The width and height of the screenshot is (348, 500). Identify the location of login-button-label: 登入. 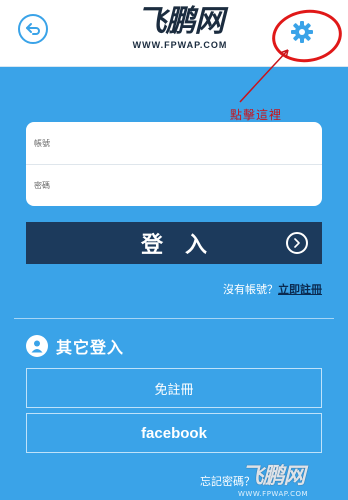
(184, 245).